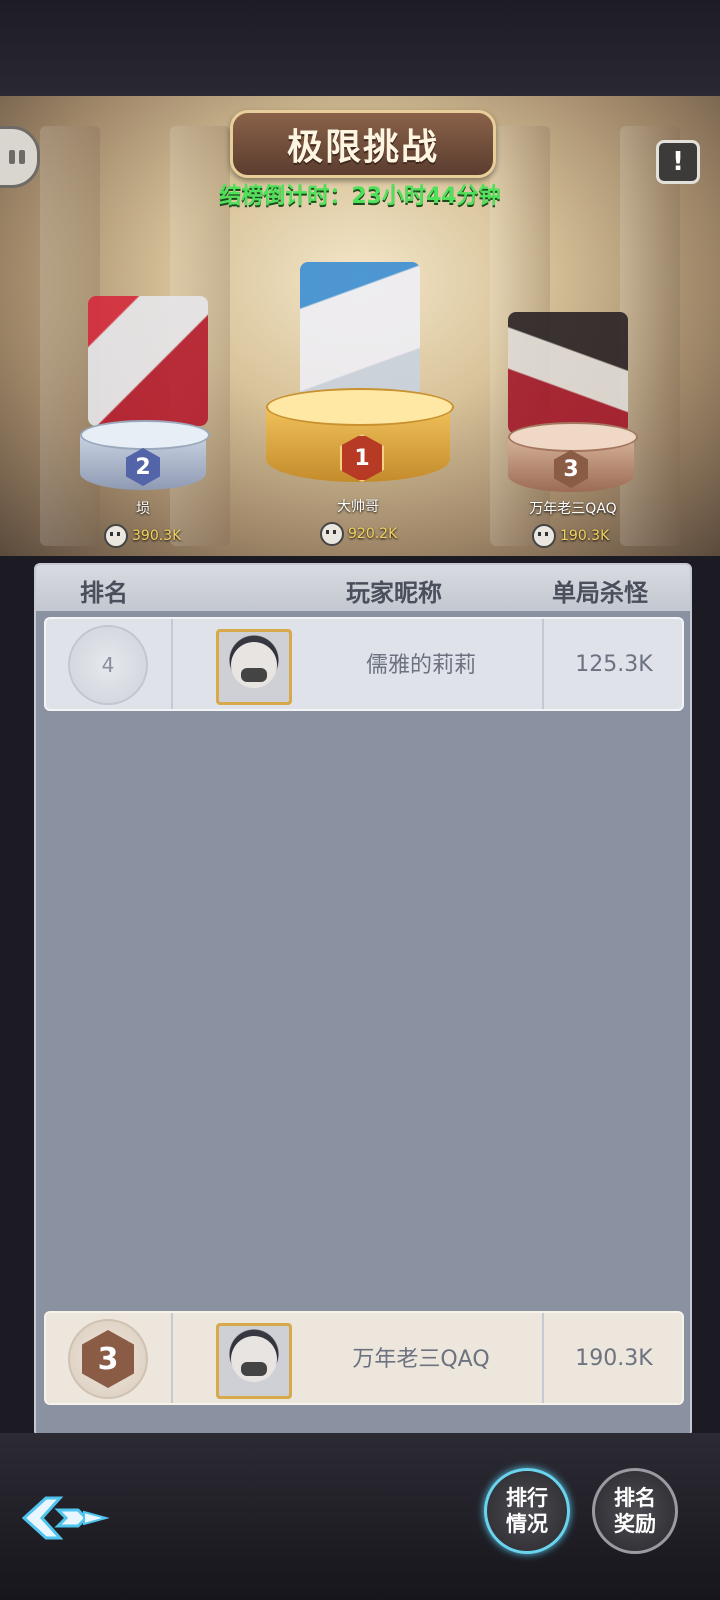 This screenshot has height=1600, width=720. Describe the element at coordinates (635, 1511) in the screenshot. I see `ranking-rewards-button: 排名 奖励` at that location.